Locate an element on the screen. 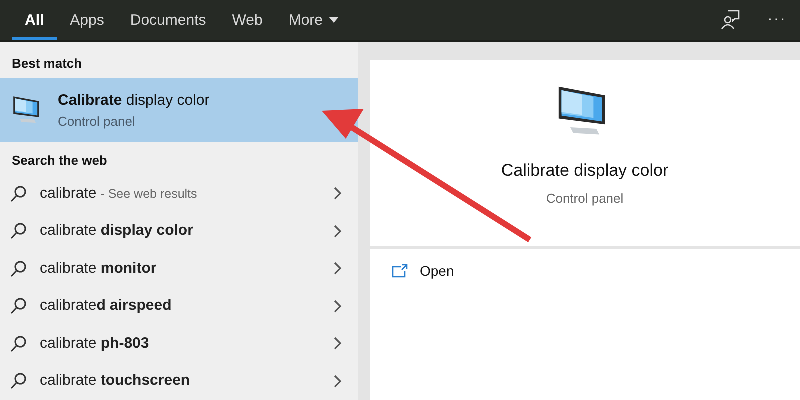  result-title: Calibrate display color is located at coordinates (134, 100).